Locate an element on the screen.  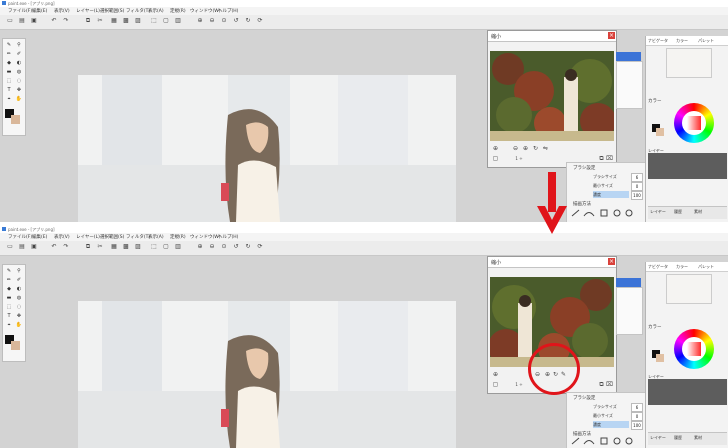
gradient-icon: ◐ is located at coordinates (19, 63).